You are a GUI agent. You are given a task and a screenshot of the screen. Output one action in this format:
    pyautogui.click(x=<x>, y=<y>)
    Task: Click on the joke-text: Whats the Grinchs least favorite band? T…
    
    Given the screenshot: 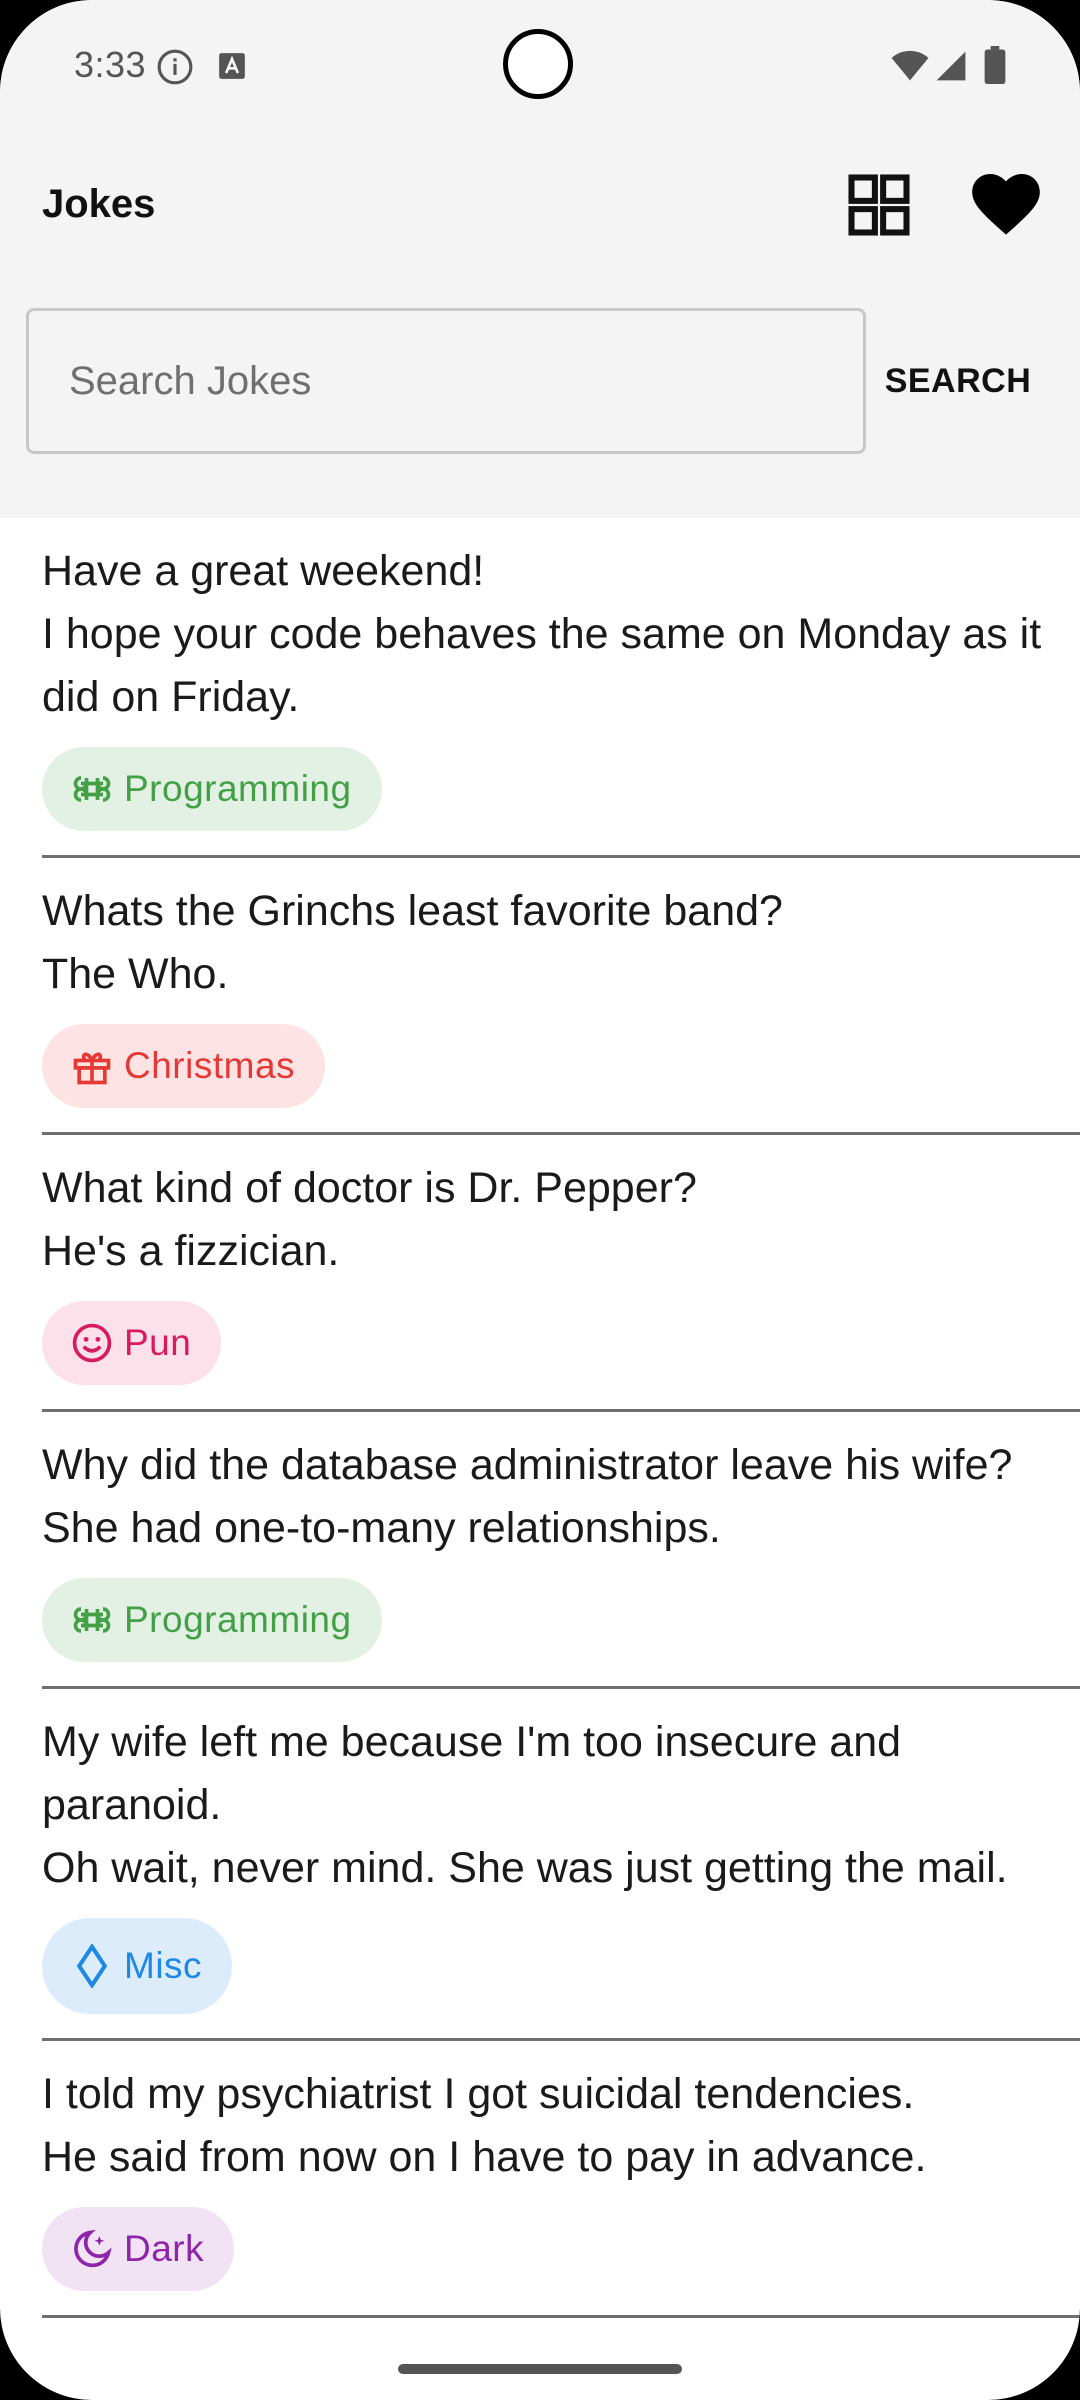 What is the action you would take?
    pyautogui.click(x=412, y=942)
    